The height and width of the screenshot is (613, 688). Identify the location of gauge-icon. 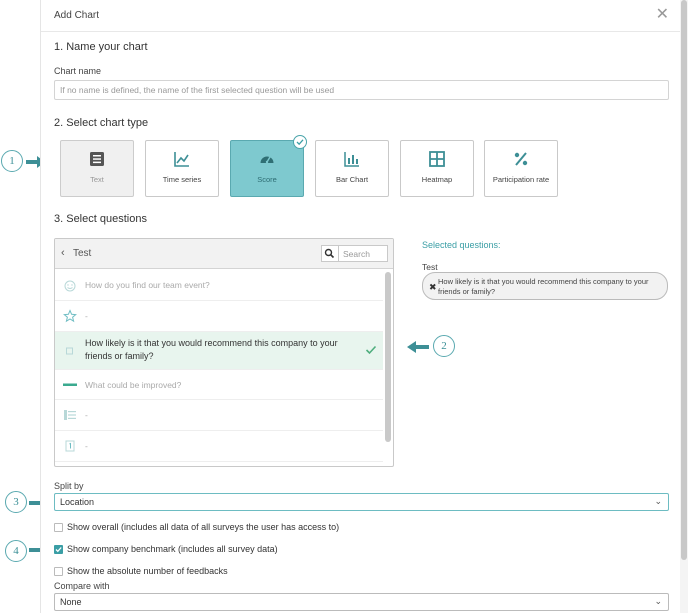
(267, 160).